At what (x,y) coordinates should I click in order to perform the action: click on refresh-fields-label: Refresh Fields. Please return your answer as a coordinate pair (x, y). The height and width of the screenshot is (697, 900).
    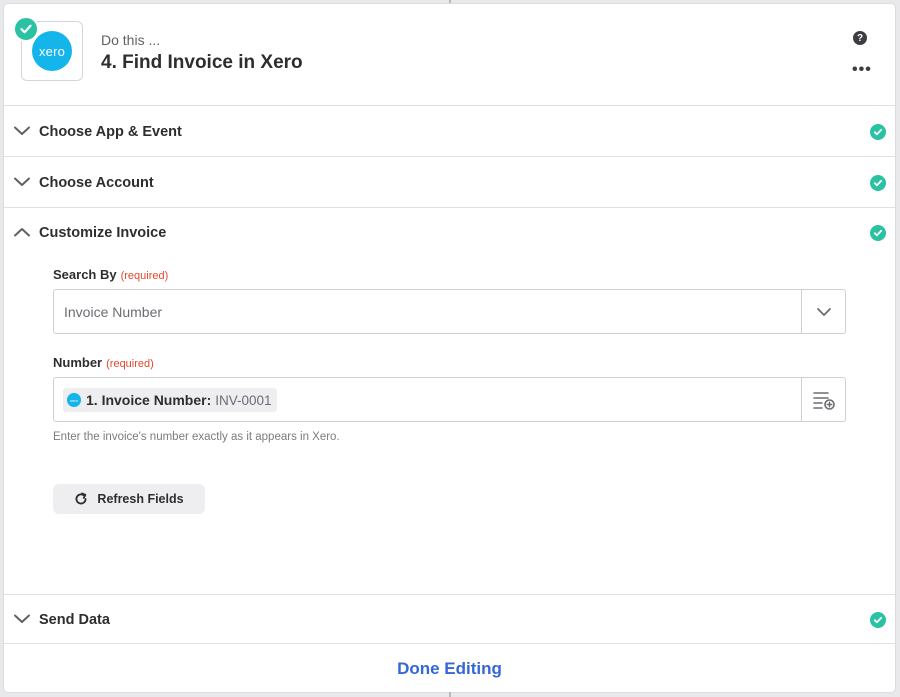
    Looking at the image, I should click on (140, 499).